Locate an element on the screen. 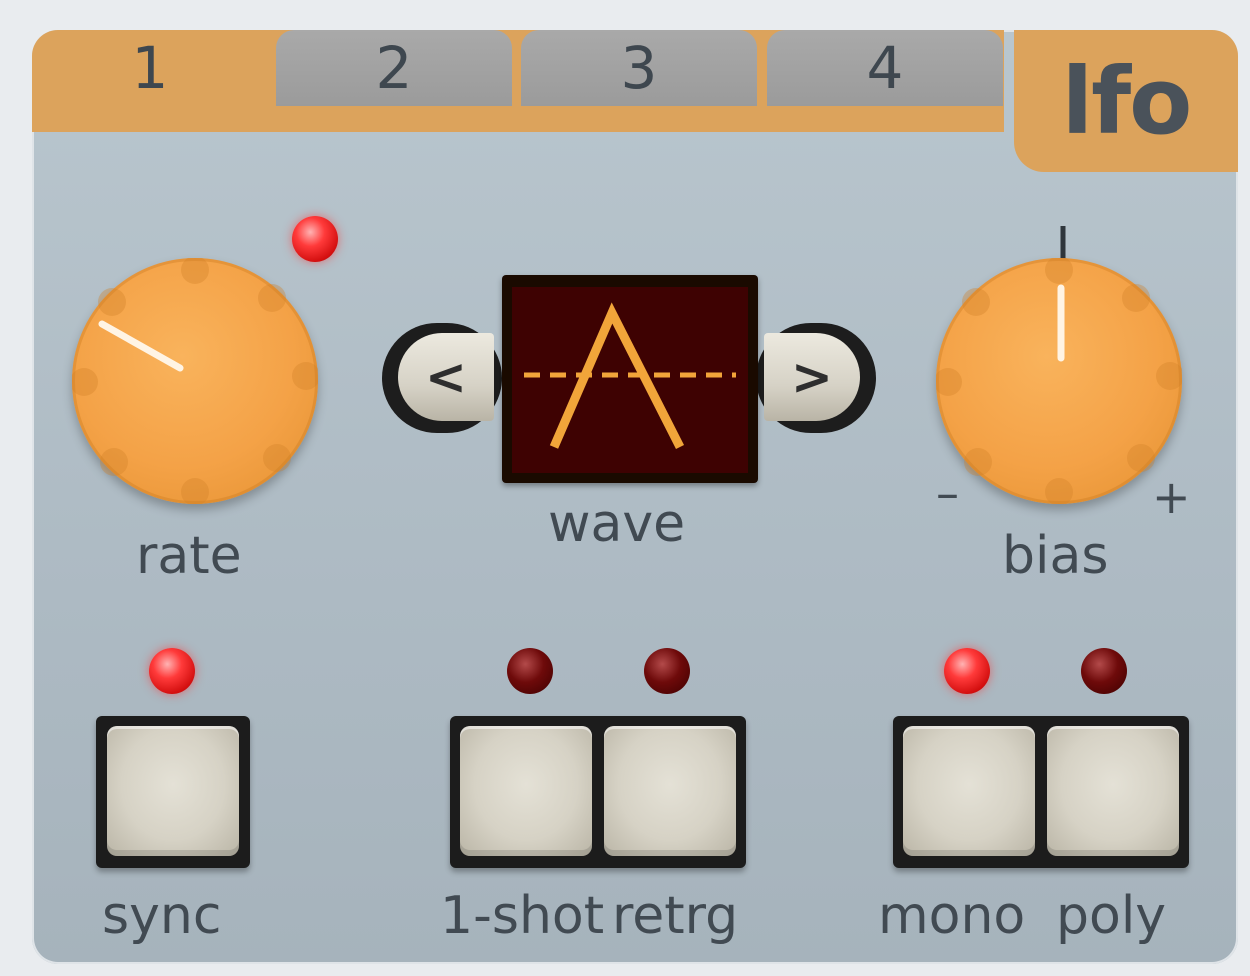 This screenshot has height=976, width=1250. retrig-label: retrg is located at coordinates (675, 916).